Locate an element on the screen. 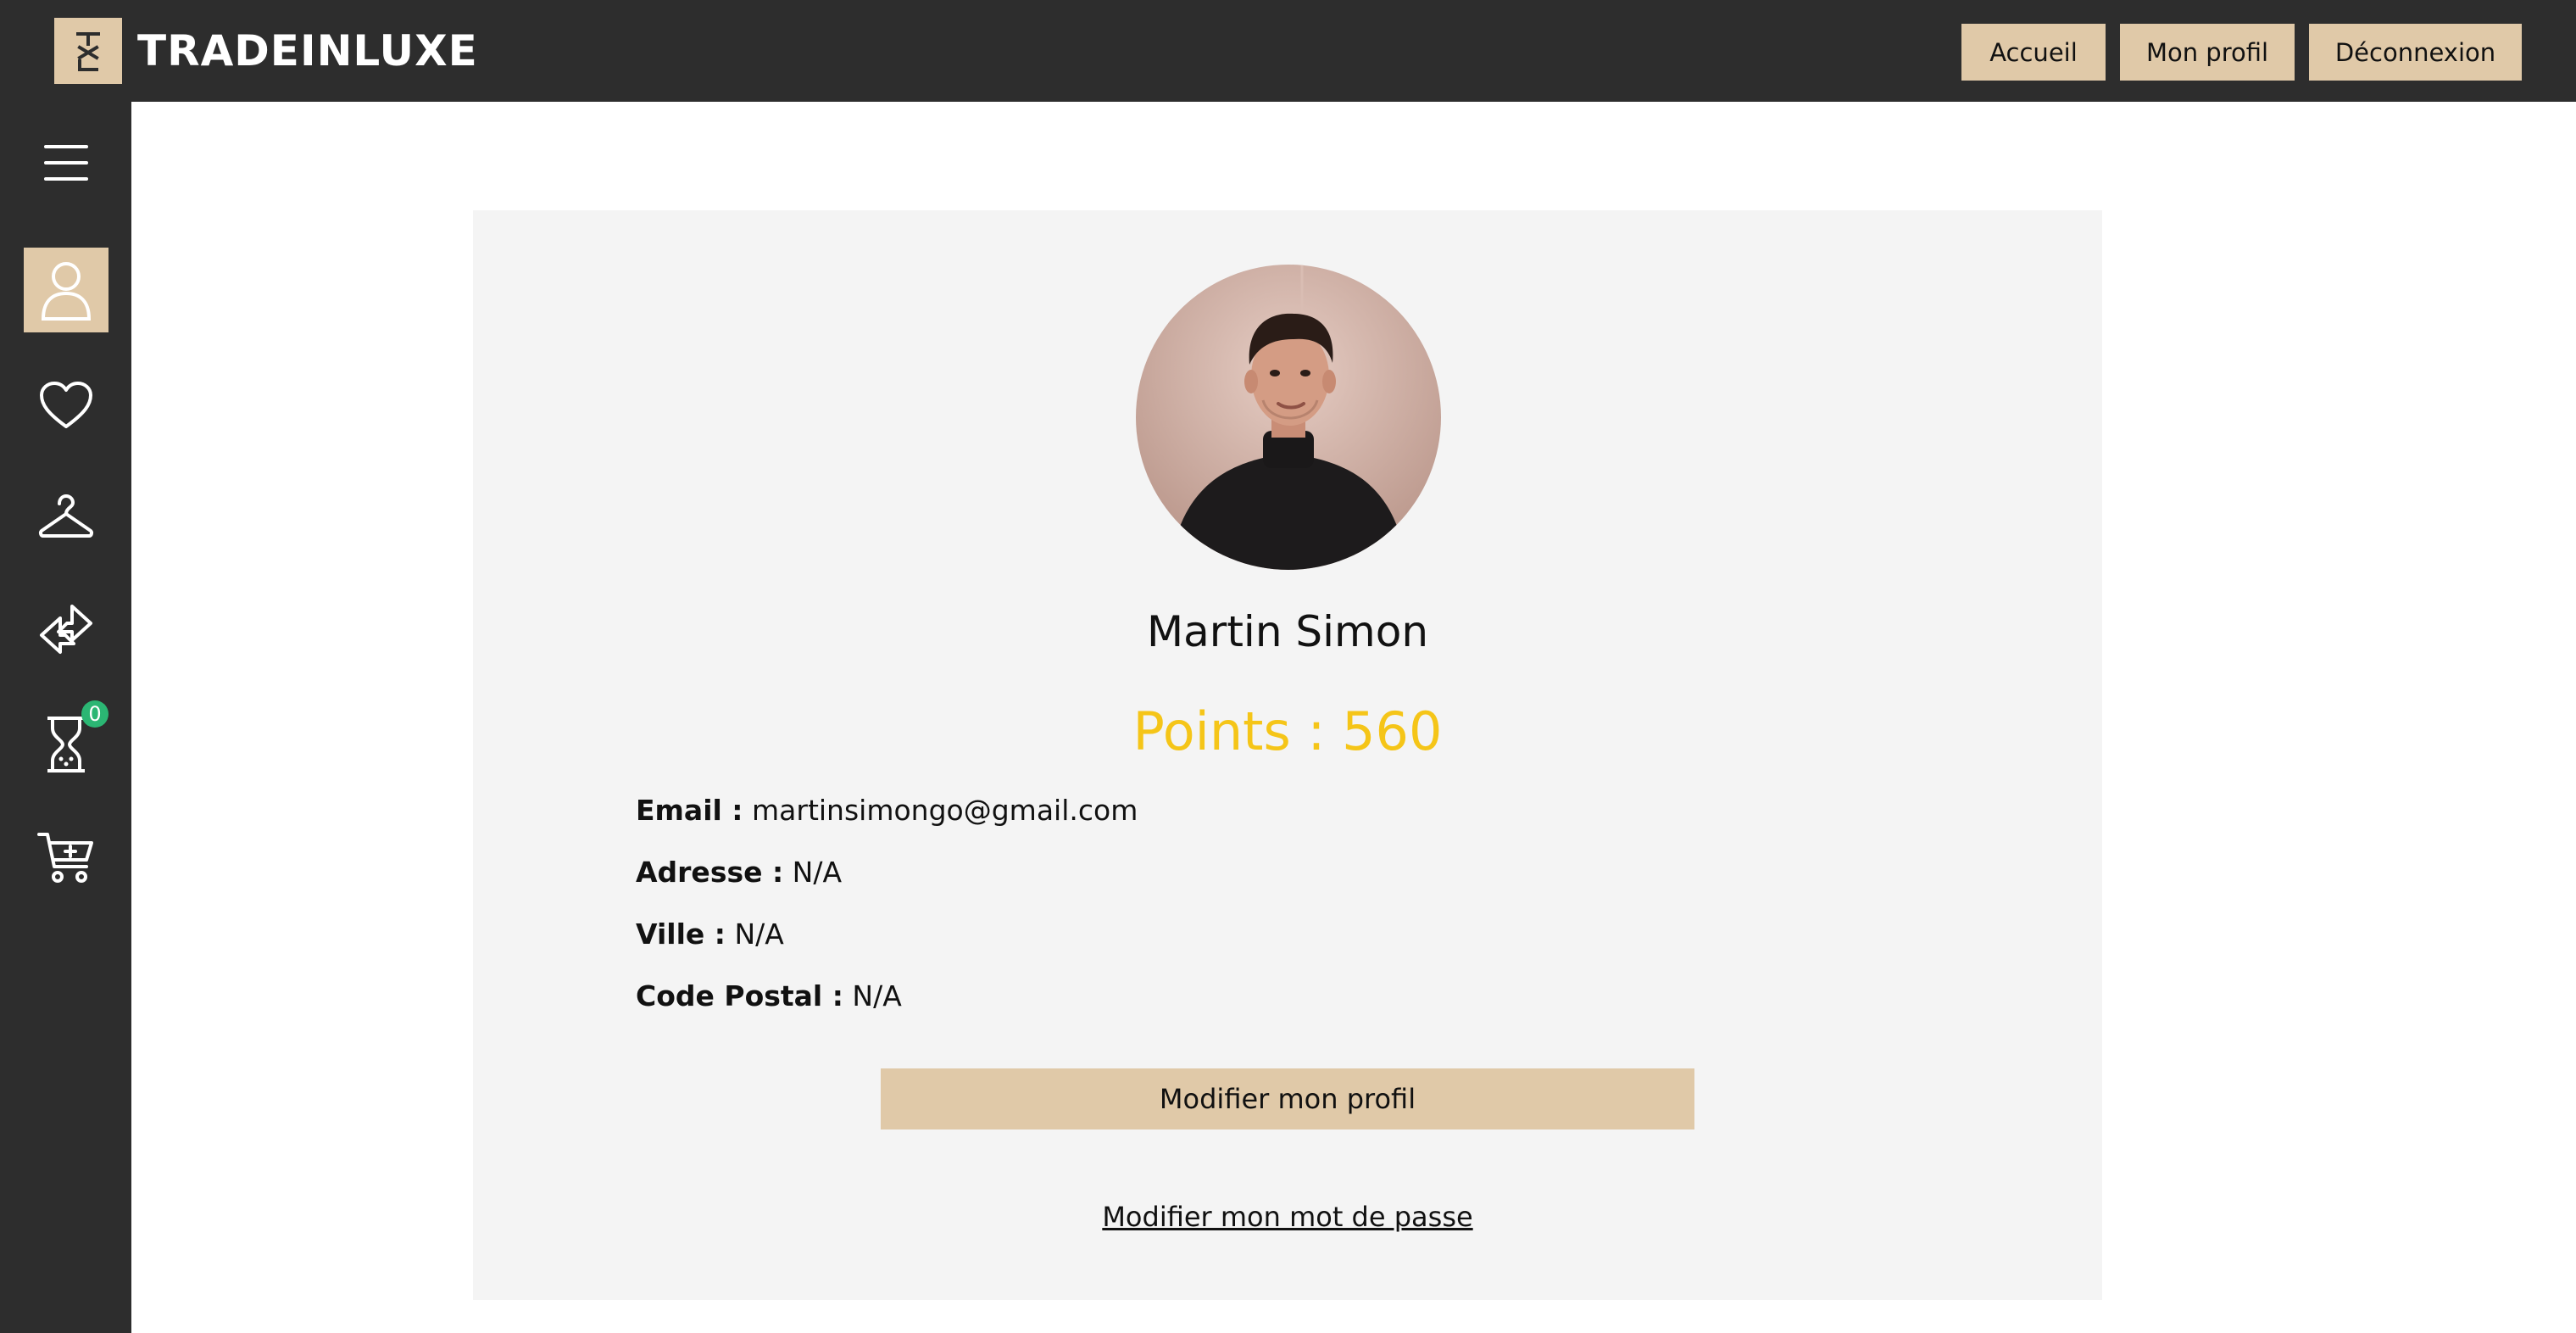 The width and height of the screenshot is (2576, 1333). sidebar-item-wardrobe is located at coordinates (66, 517).